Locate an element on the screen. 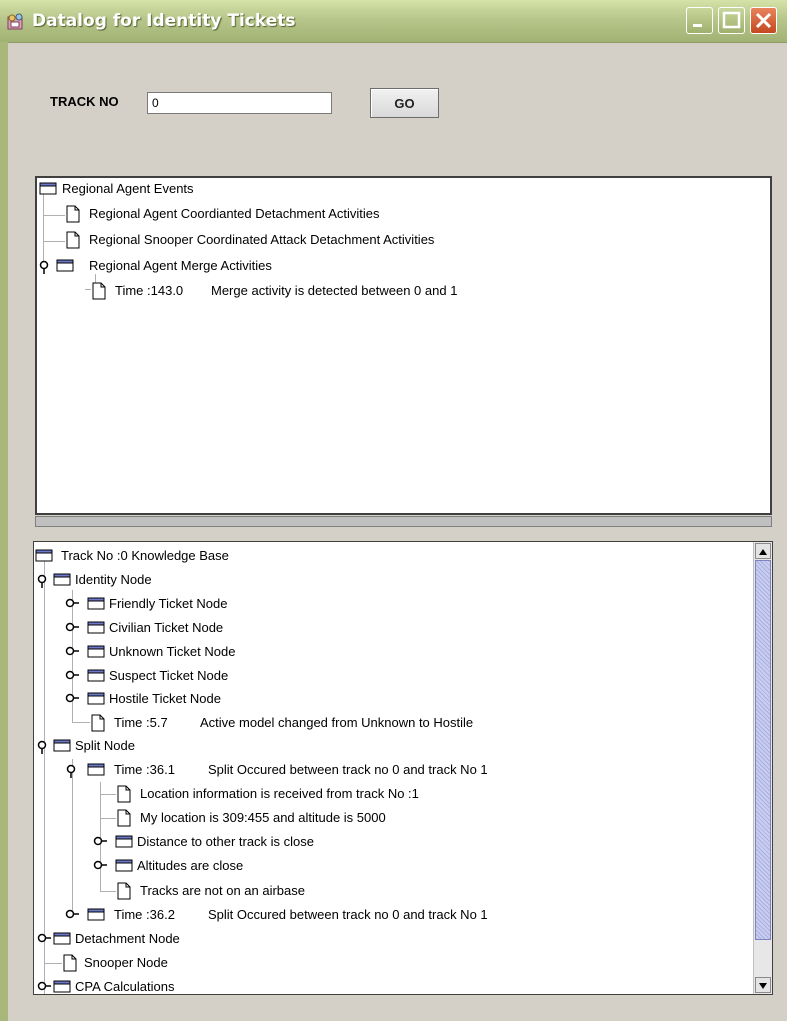  window-title: Datalog for Identity Tickets is located at coordinates (164, 21).